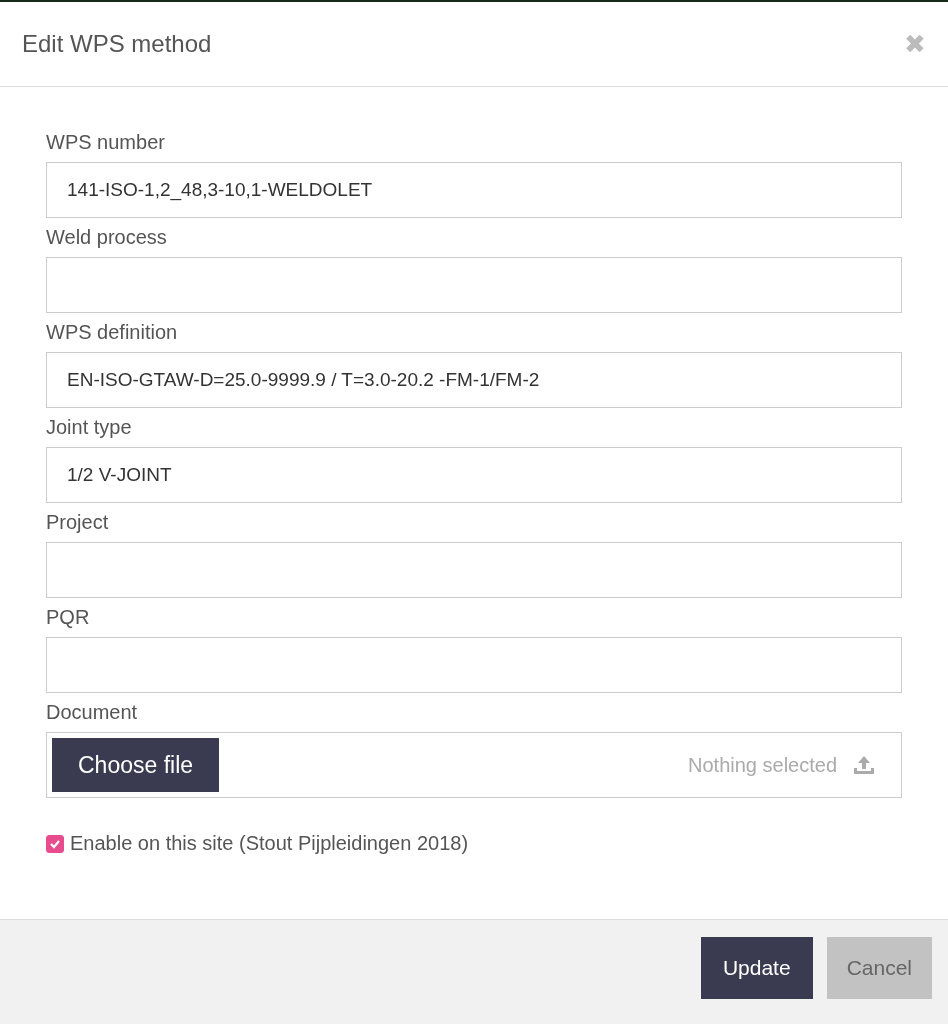 The height and width of the screenshot is (1024, 948). I want to click on field-label: WPS number, so click(105, 142).